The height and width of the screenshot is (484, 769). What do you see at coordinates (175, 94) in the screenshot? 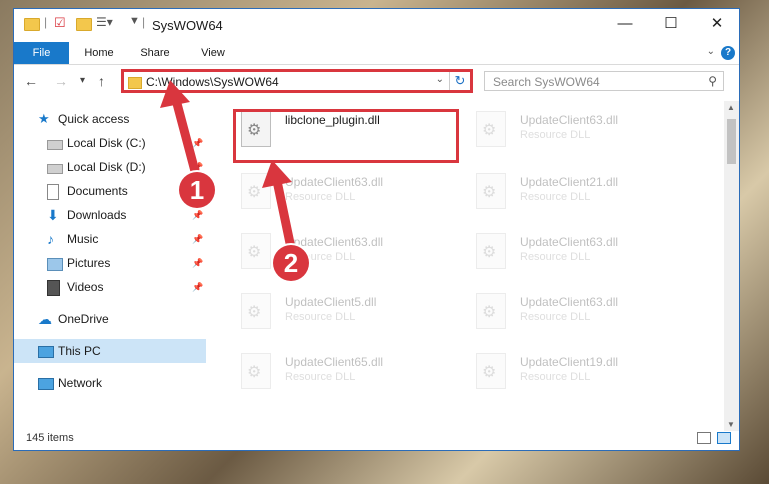
I see `arrow-1-head` at bounding box center [175, 94].